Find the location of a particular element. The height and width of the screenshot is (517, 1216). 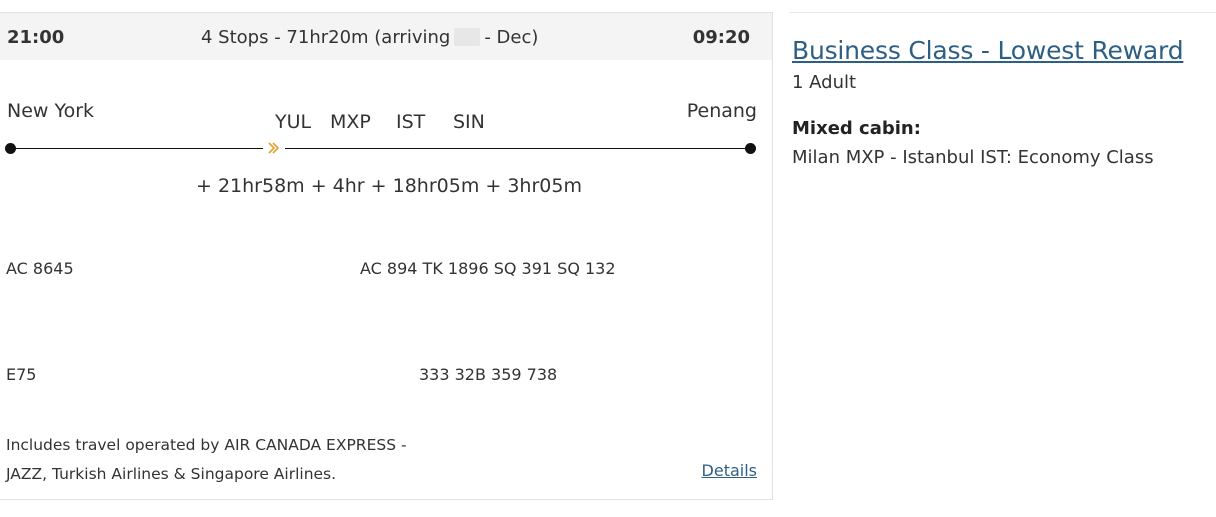

departure-time: 21:00 is located at coordinates (36, 37).